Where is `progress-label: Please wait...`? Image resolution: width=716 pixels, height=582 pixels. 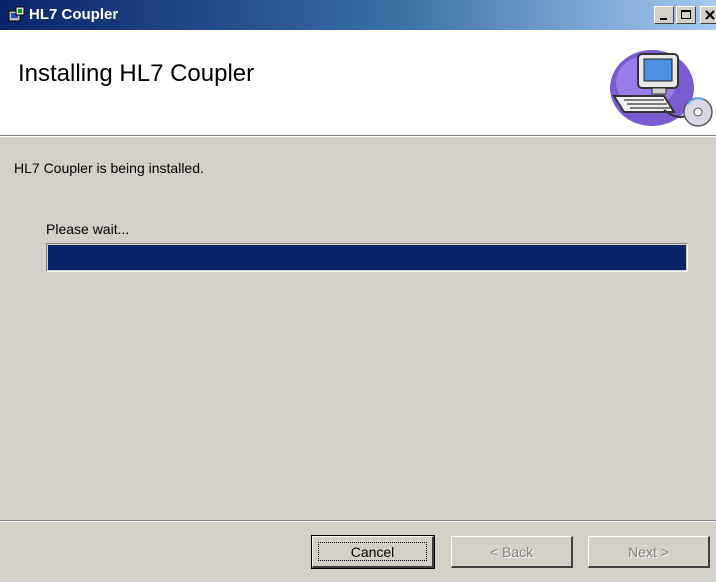 progress-label: Please wait... is located at coordinates (88, 229).